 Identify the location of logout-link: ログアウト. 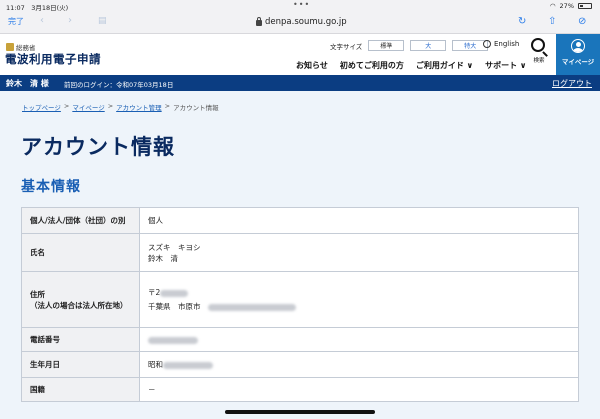
(572, 83).